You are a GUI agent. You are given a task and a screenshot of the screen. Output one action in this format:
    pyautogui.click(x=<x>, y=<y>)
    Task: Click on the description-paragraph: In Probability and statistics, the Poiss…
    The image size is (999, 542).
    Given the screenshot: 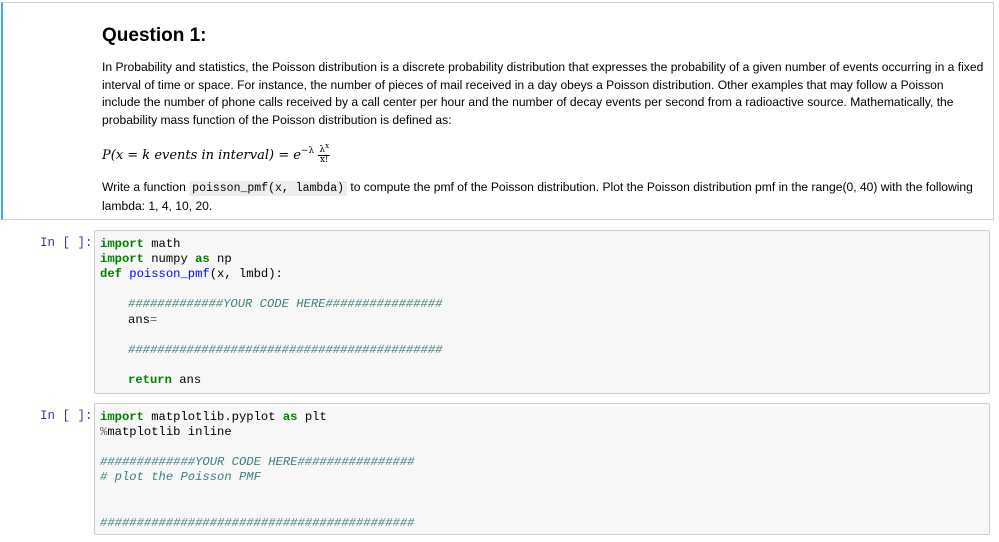 What is the action you would take?
    pyautogui.click(x=543, y=93)
    